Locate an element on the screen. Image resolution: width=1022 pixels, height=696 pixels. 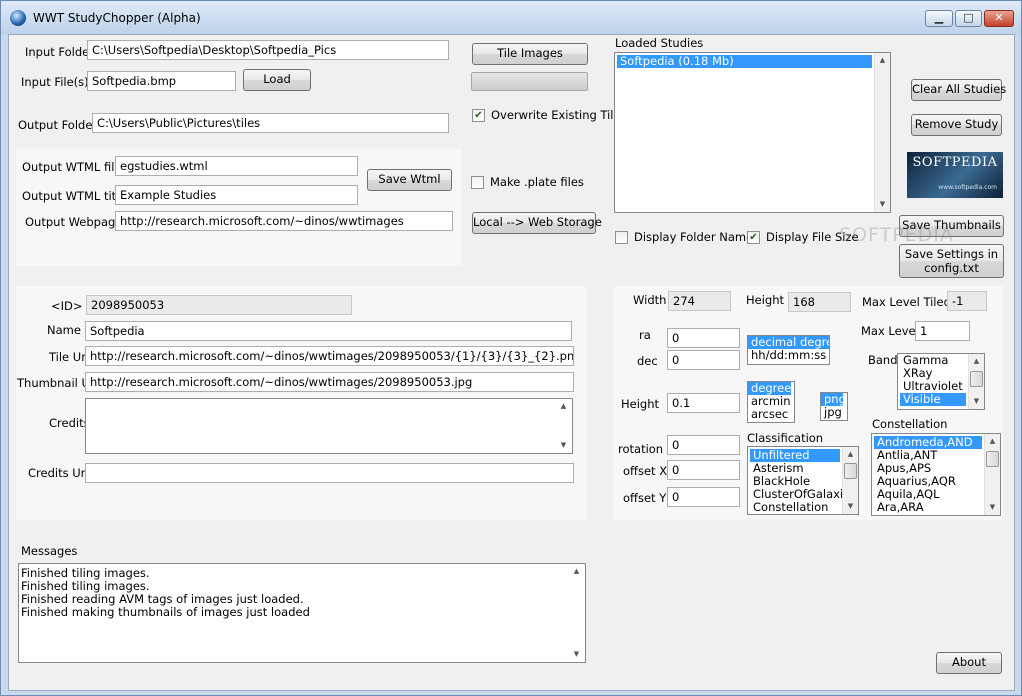
output-wtml-file-label: Output WTML file is located at coordinates (72, 167).